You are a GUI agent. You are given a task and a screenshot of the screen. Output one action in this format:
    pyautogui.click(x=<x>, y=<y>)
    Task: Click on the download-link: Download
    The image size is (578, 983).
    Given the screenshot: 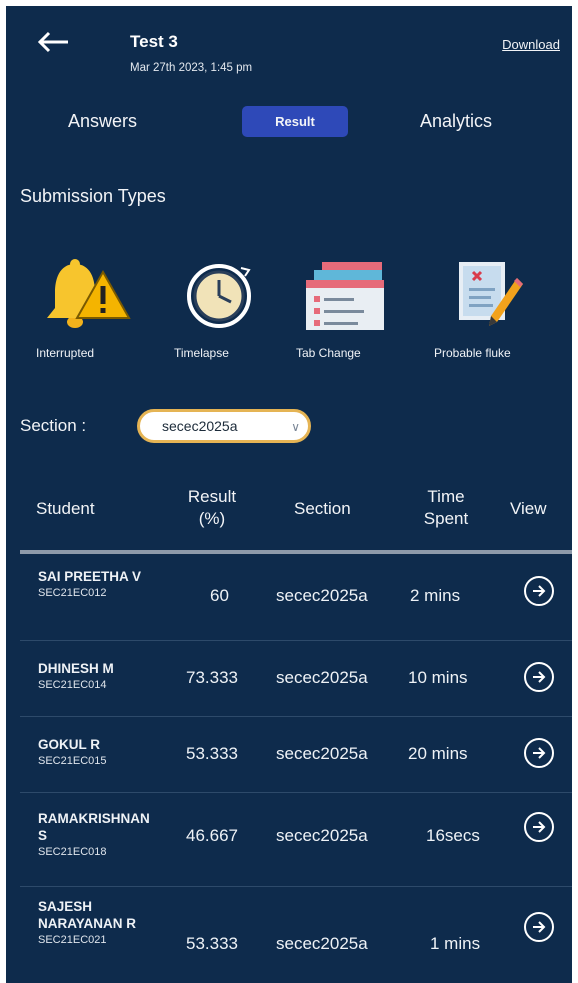 What is the action you would take?
    pyautogui.click(x=531, y=44)
    